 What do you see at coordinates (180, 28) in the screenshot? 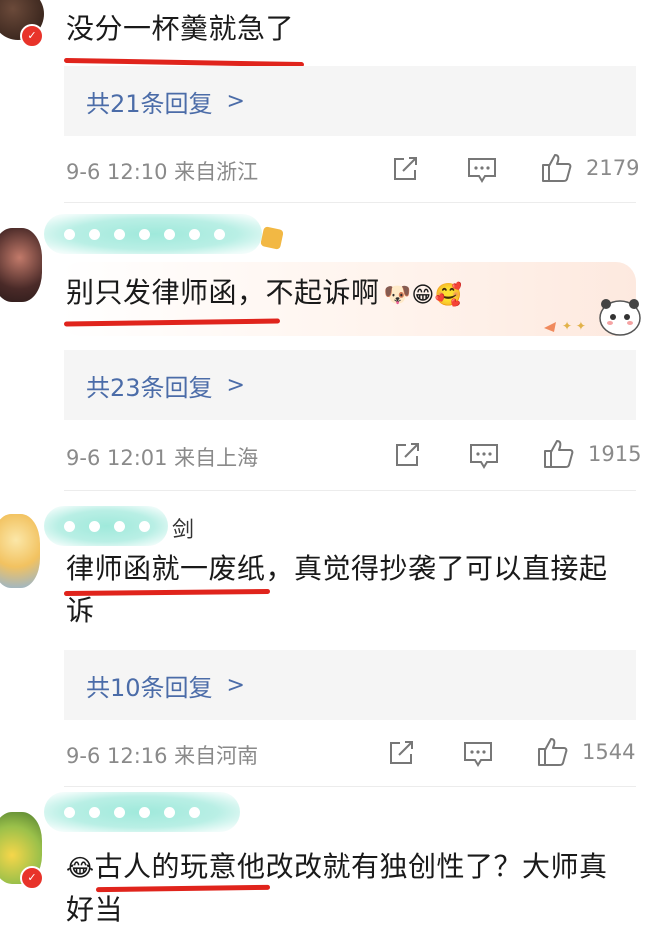
I see `comment-text: 没分一杯羹就急了` at bounding box center [180, 28].